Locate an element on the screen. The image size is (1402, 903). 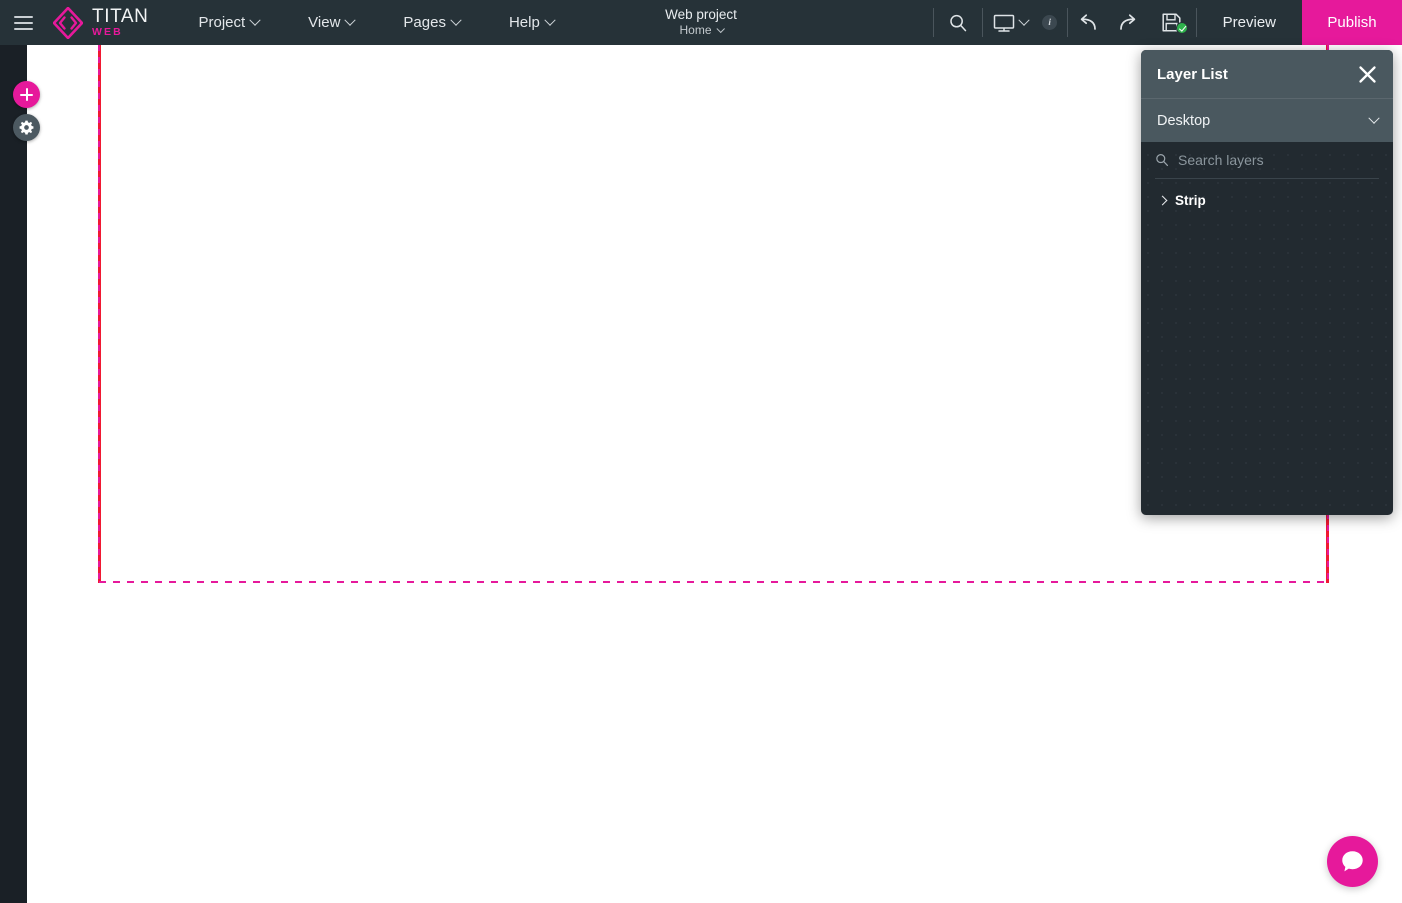
chat-bubble-icon is located at coordinates (1352, 861).